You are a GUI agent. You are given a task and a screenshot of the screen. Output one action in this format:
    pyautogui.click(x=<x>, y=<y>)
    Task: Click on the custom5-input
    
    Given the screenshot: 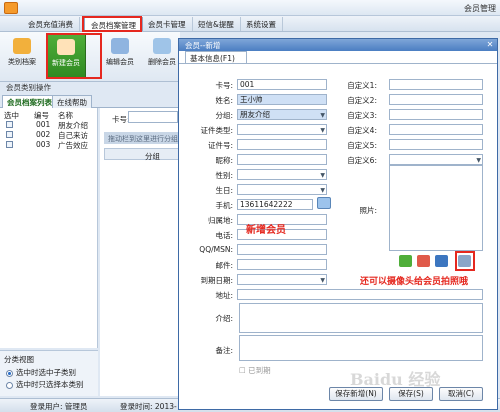 What is the action you would take?
    pyautogui.click(x=436, y=144)
    